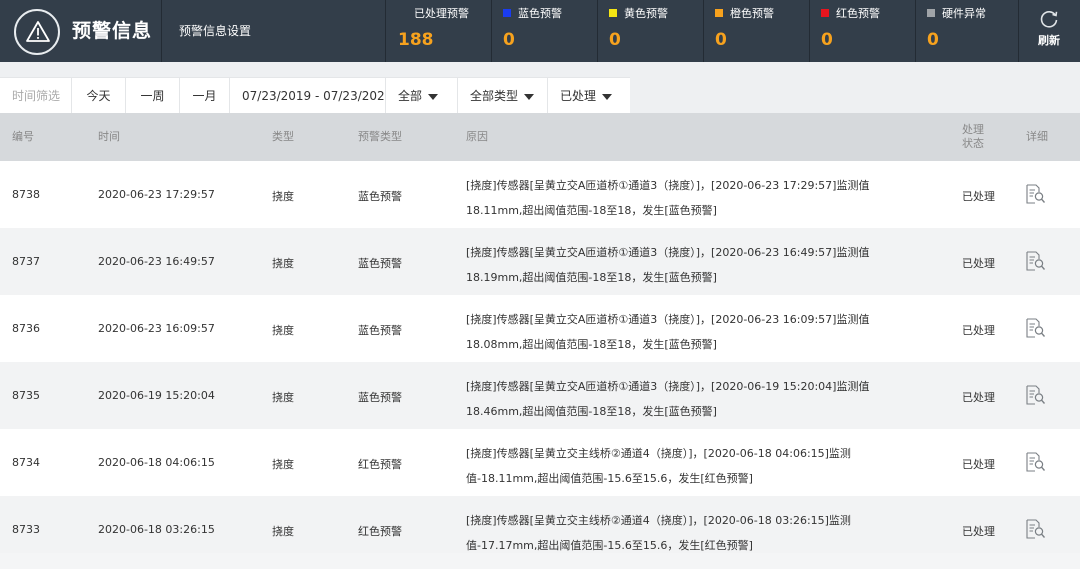  I want to click on scope-dropdown: 全部, so click(422, 96).